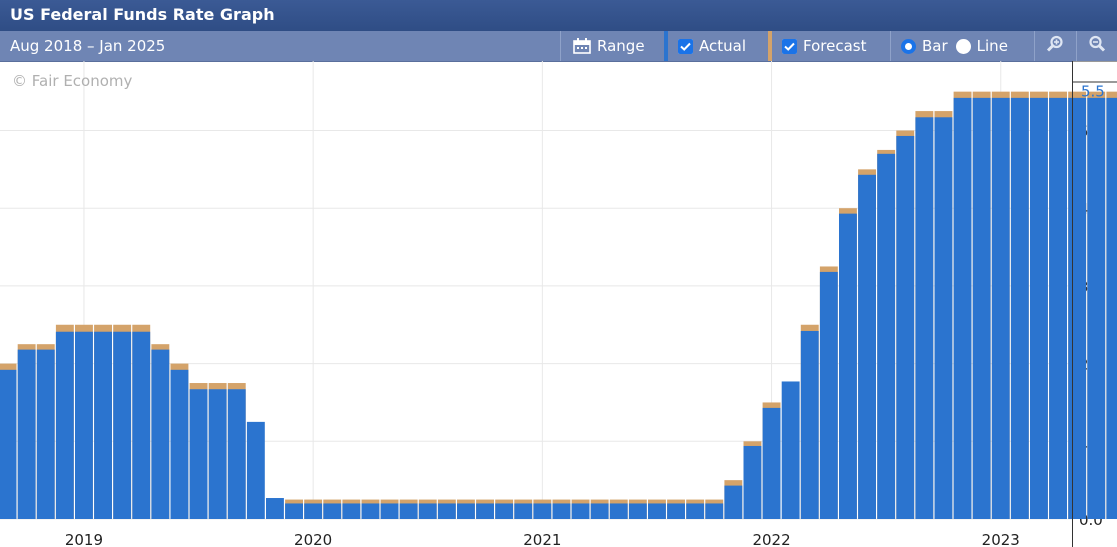 Image resolution: width=1117 pixels, height=547 pixels. I want to click on forecast-toggle: Forecast, so click(831, 46).